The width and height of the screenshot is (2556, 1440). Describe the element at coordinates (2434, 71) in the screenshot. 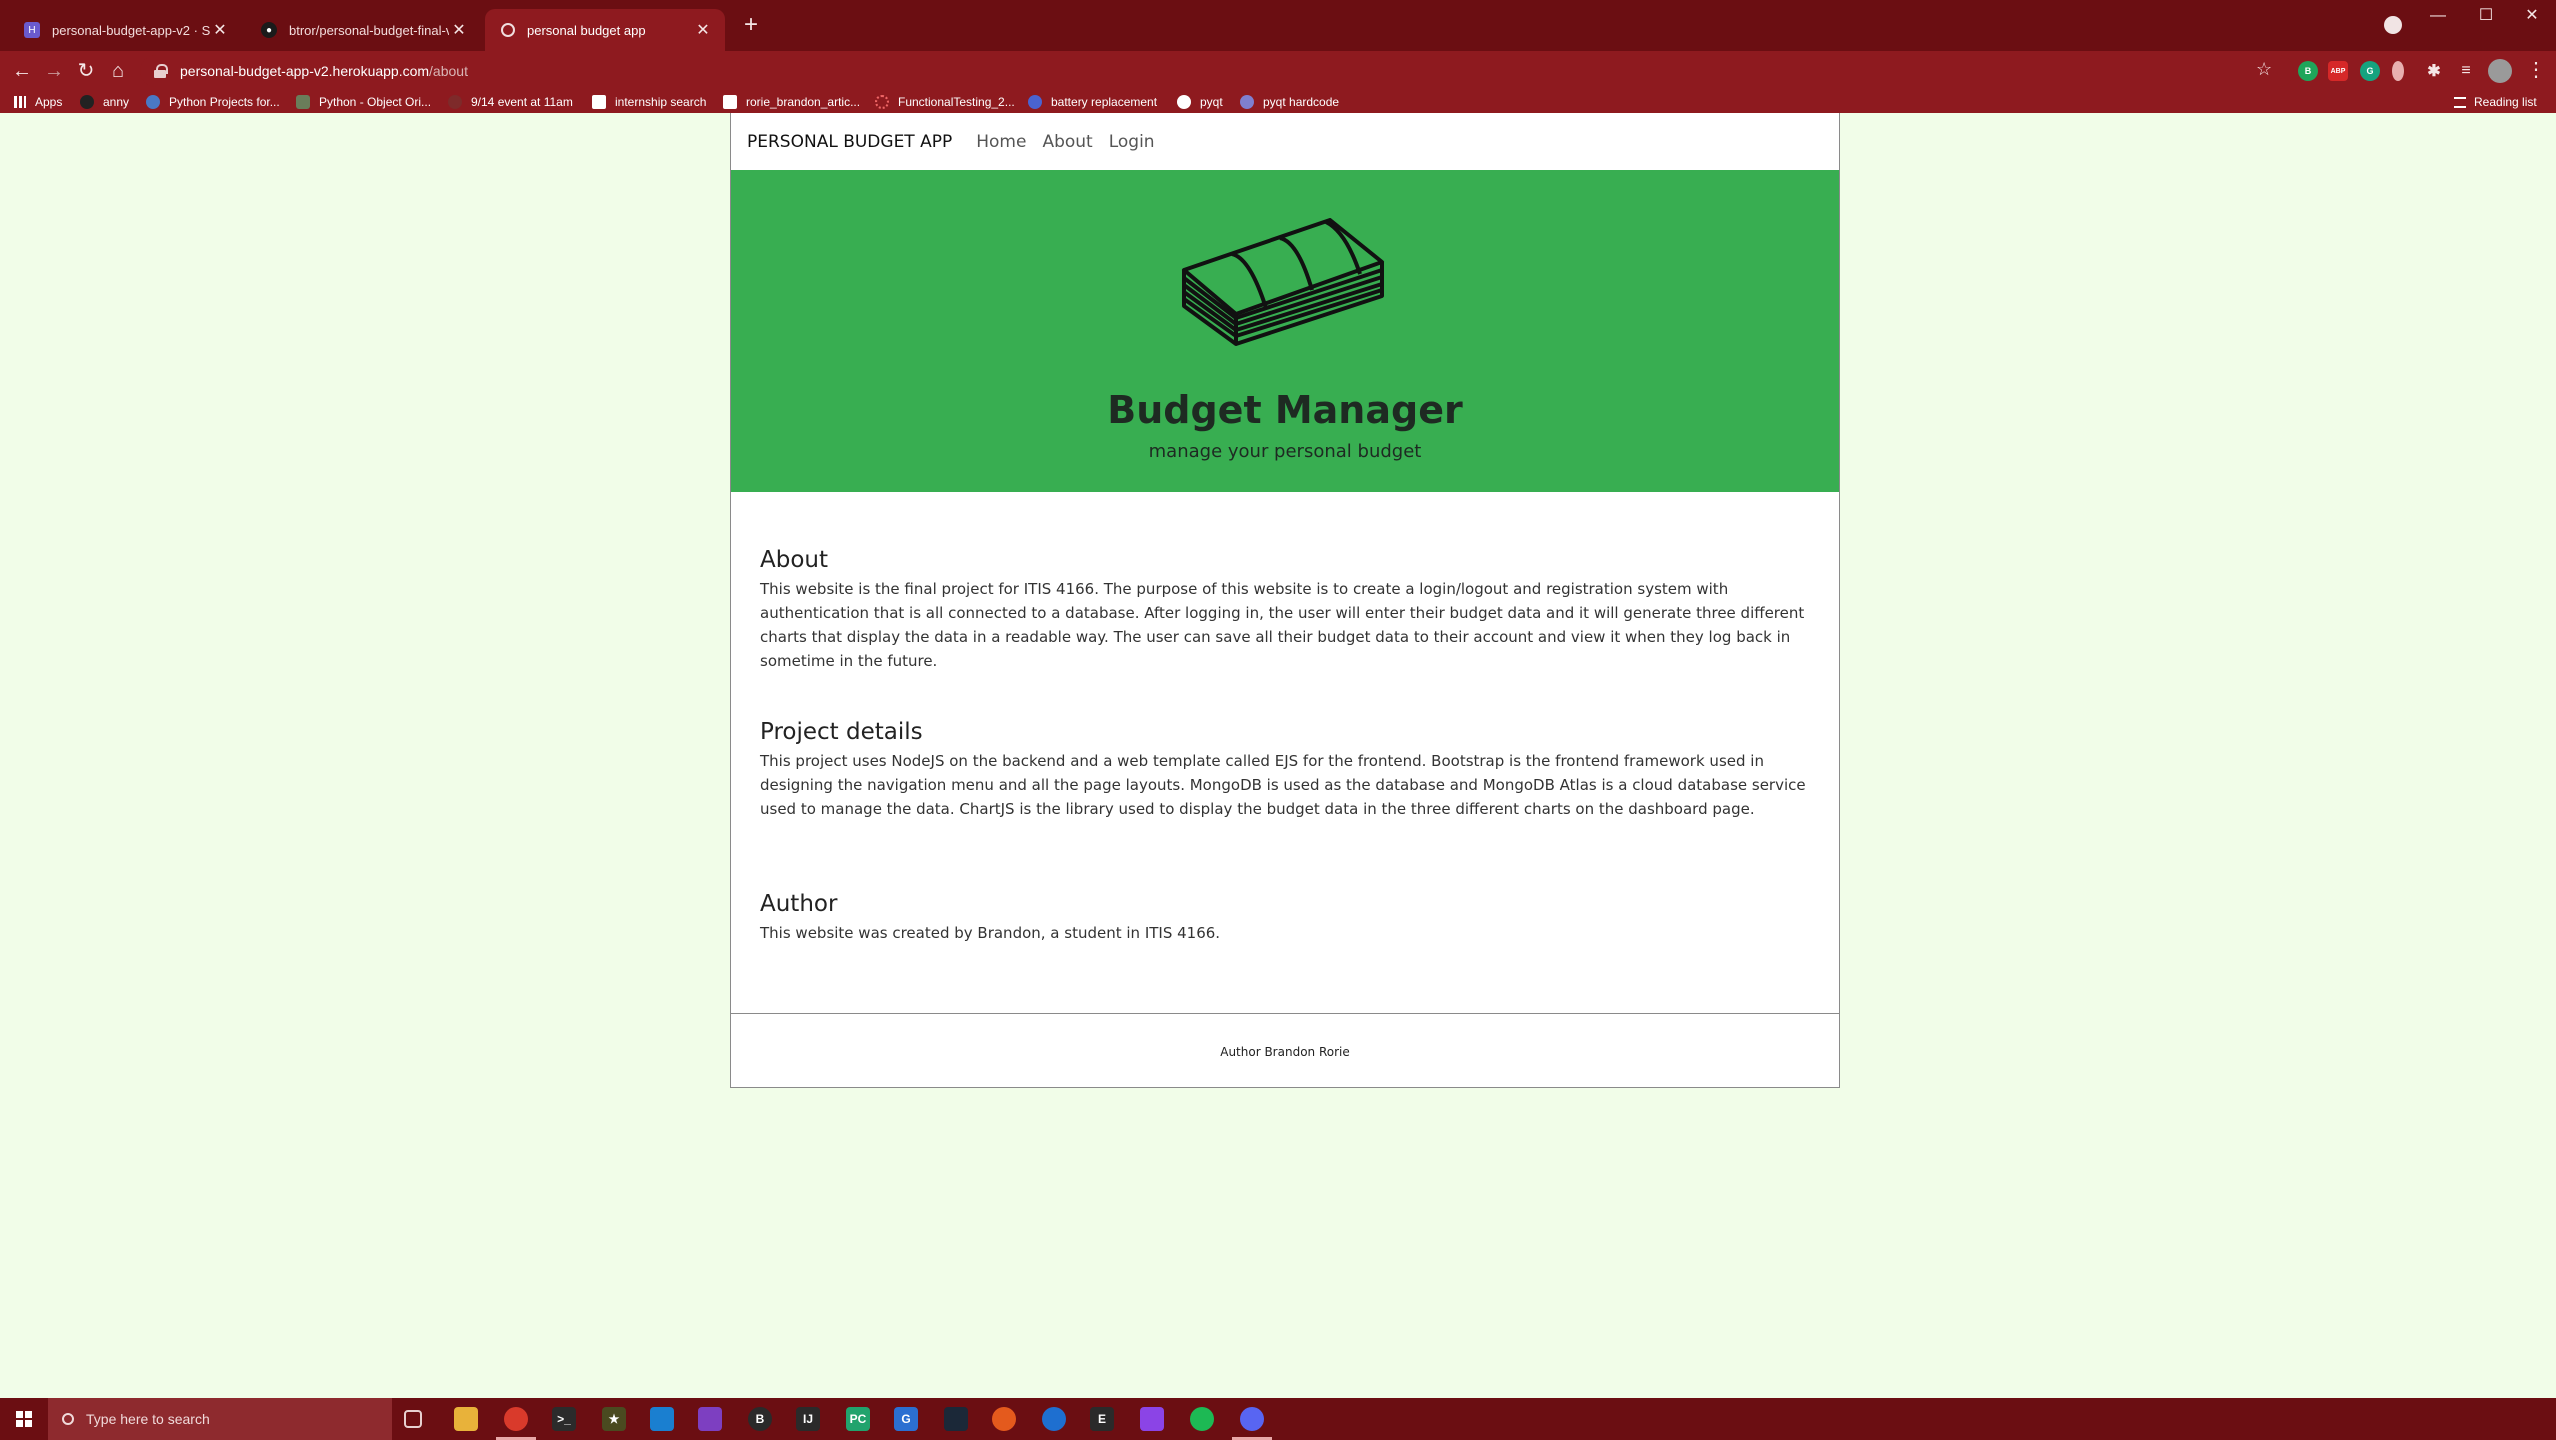

I see `puzzle-icon: ✱` at that location.